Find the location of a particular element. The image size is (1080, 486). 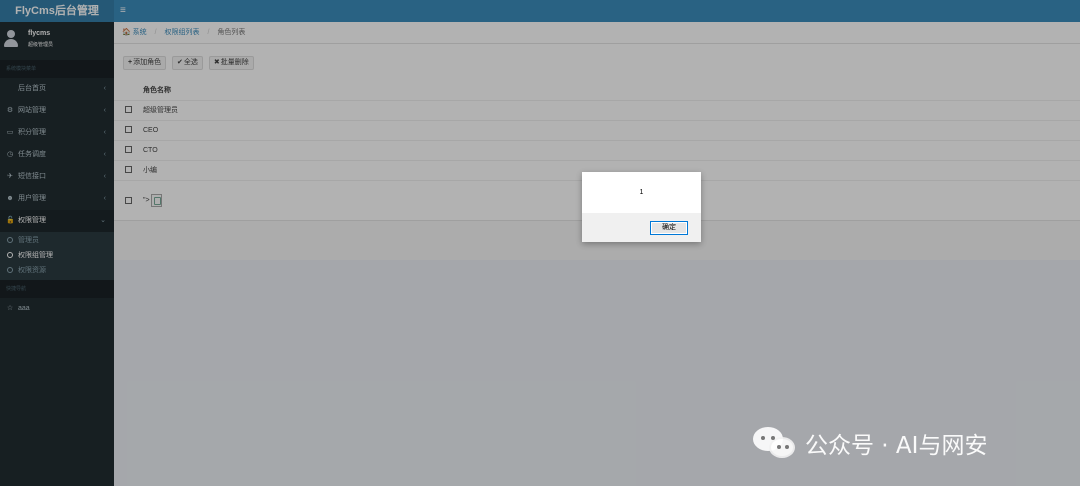

wechat-icon is located at coordinates (775, 443).